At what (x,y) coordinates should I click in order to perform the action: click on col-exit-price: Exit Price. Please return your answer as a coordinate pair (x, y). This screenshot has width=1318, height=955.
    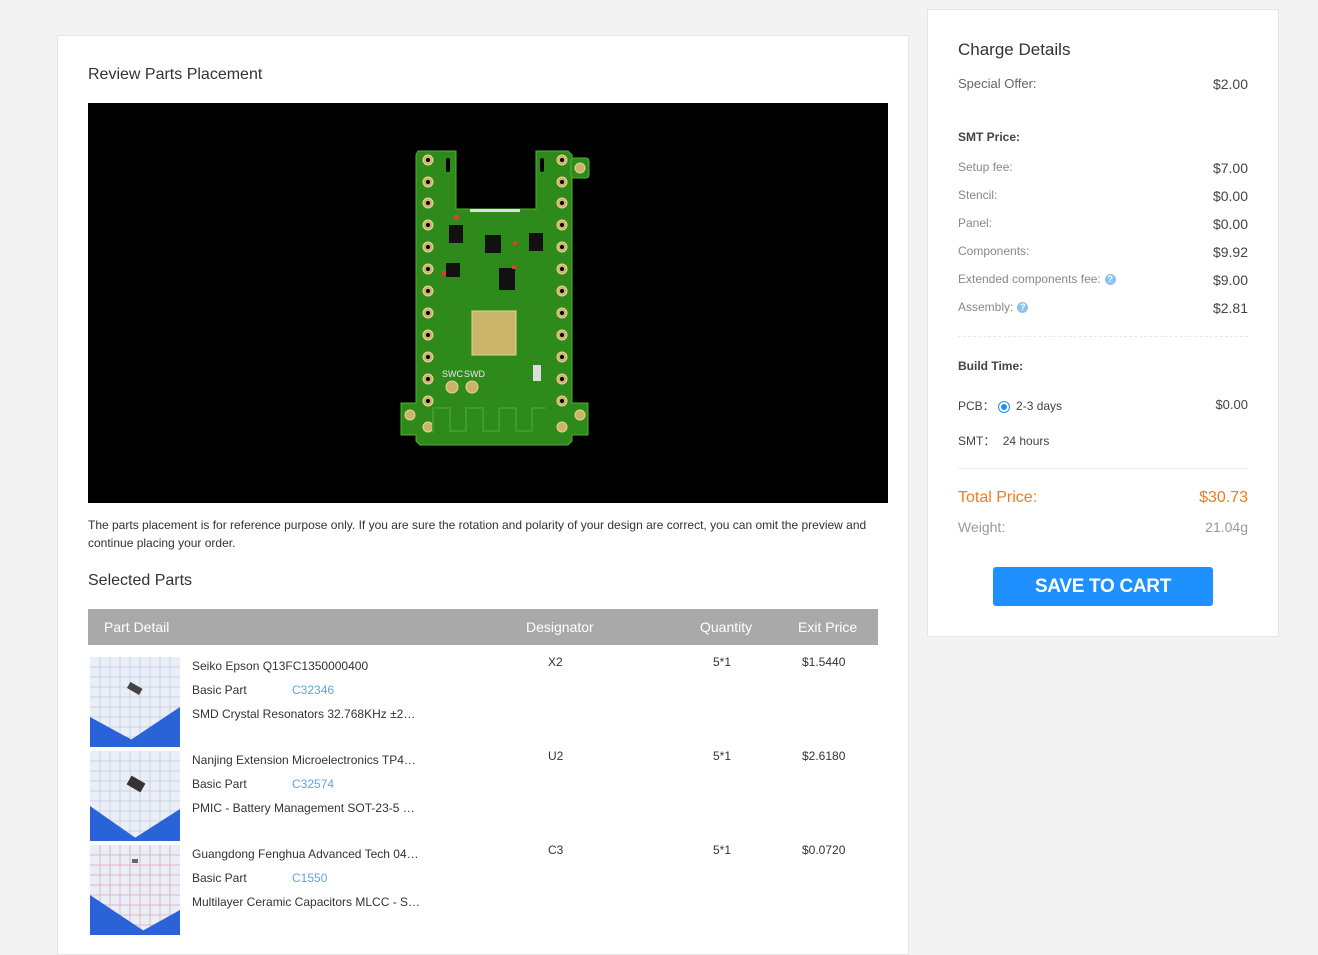
    Looking at the image, I should click on (828, 627).